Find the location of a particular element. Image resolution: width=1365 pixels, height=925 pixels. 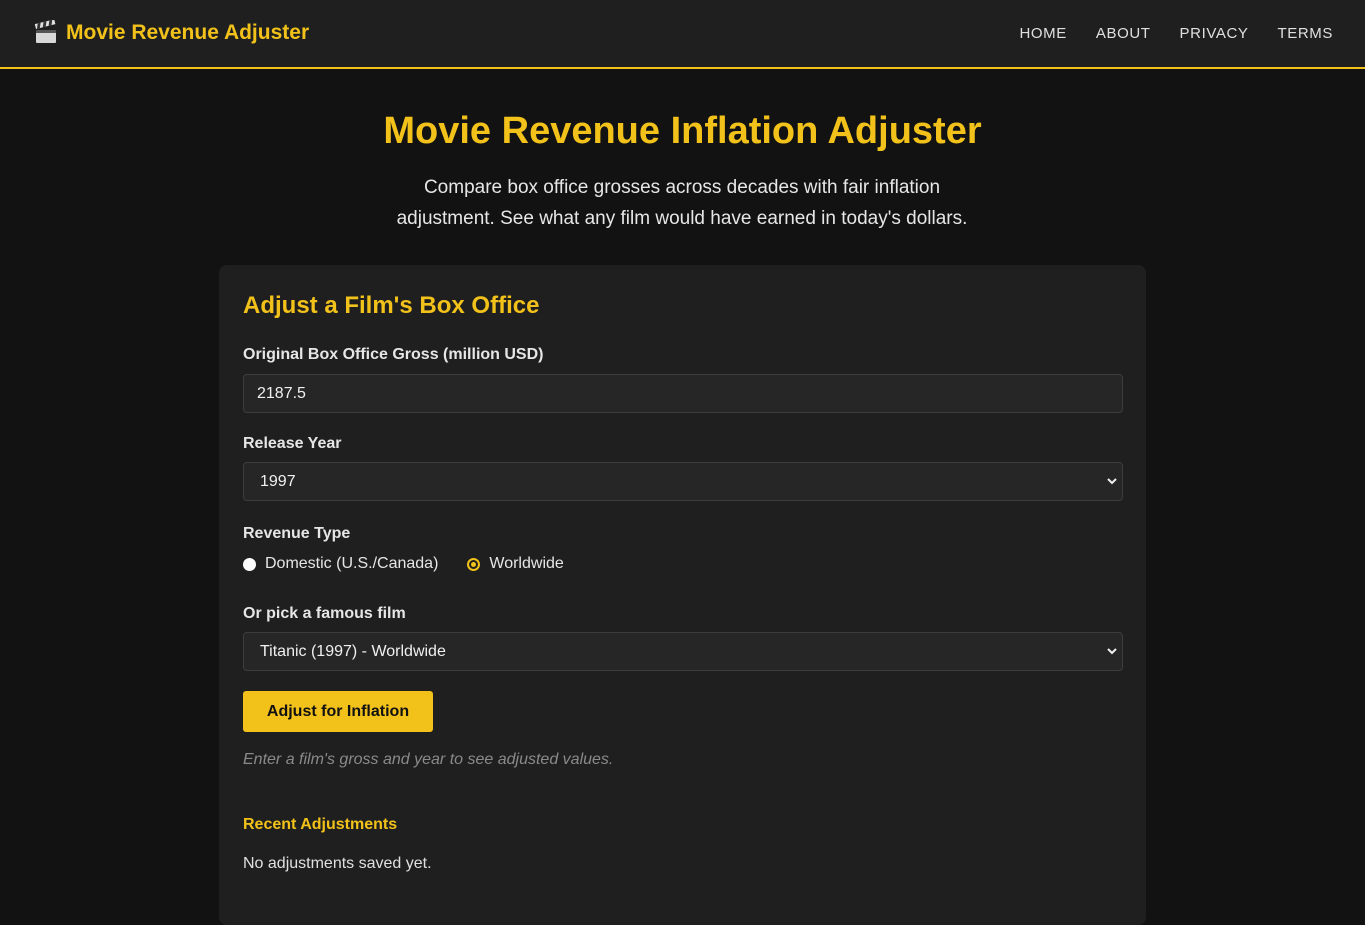

main-nav: HOME ABOUT PRIVACY TERMS is located at coordinates (1176, 33).